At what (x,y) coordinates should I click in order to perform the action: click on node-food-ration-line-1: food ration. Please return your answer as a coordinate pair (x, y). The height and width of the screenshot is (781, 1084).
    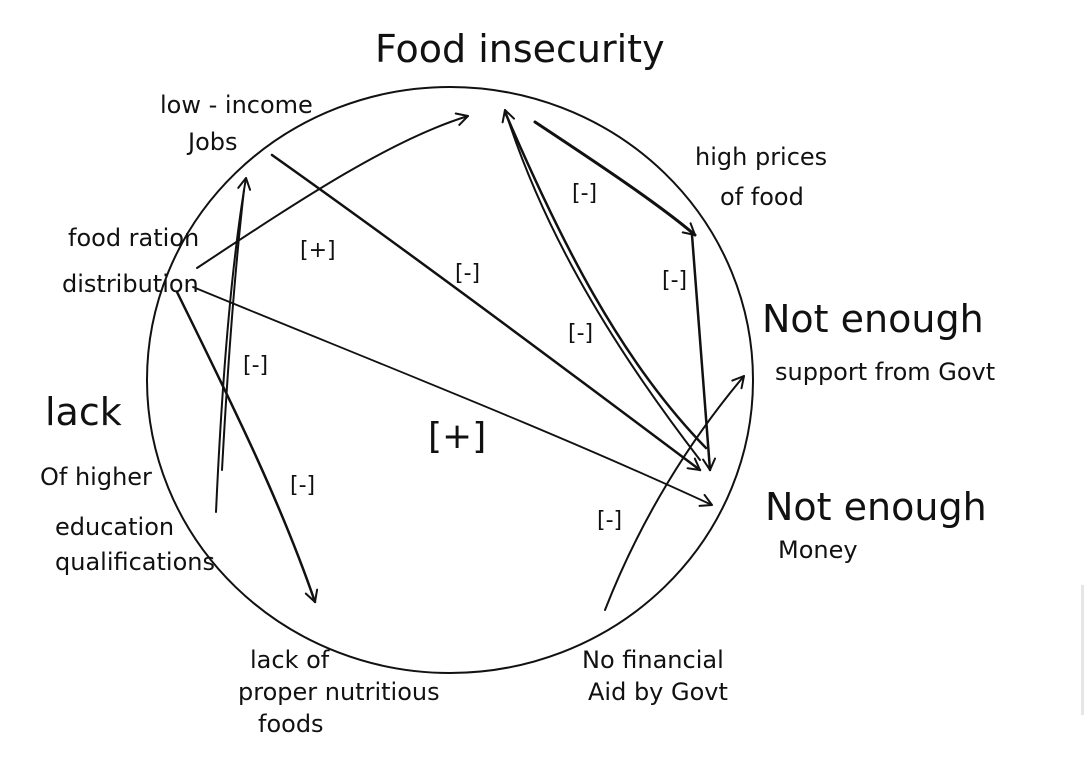
    Looking at the image, I should click on (133, 238).